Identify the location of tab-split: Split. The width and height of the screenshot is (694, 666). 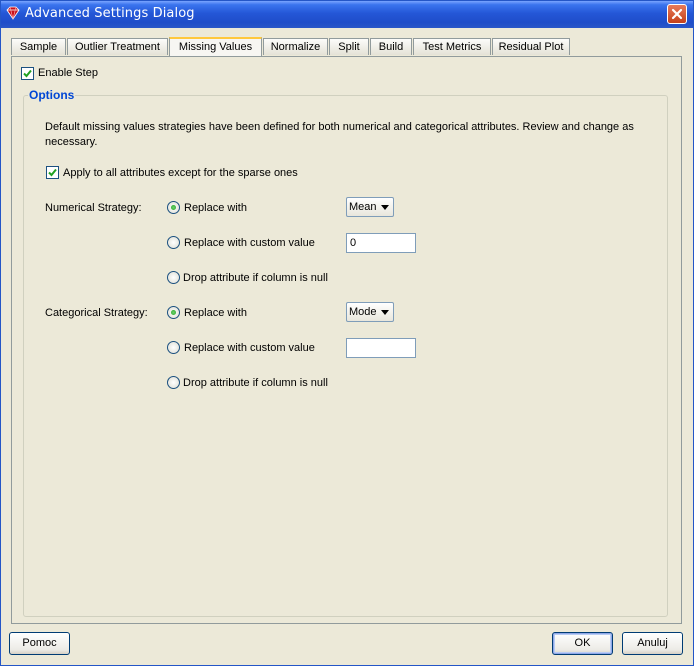
(349, 46).